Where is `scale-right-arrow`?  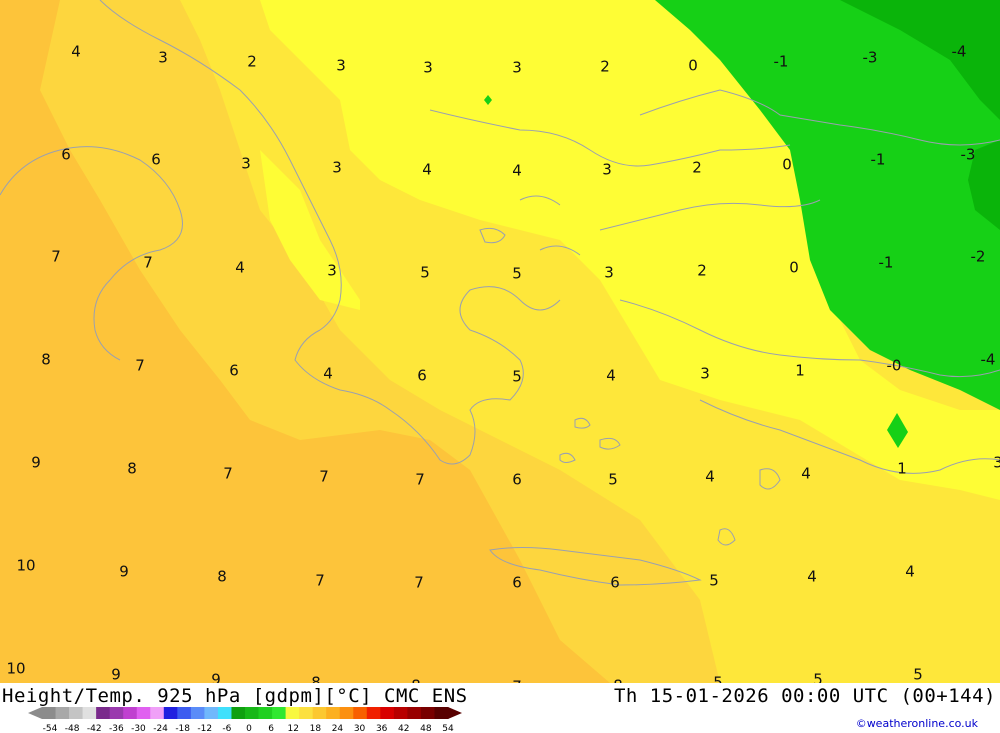
scale-right-arrow is located at coordinates (455, 713).